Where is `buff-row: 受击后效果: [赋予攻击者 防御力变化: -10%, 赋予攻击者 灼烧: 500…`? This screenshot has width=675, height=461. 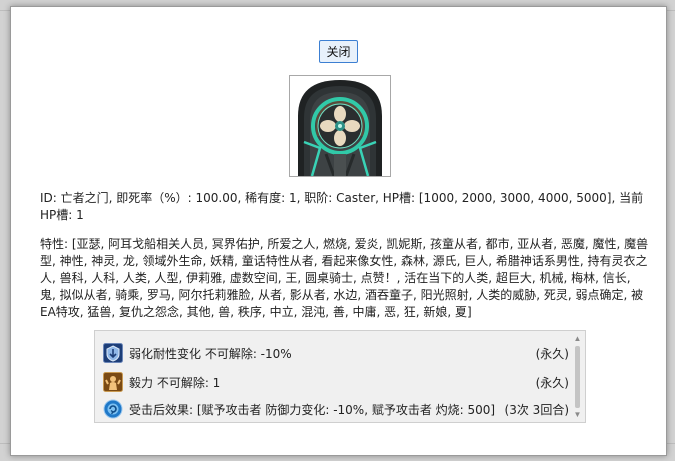 buff-row: 受击后效果: [赋予攻击者 防御力变化: -10%, 赋予攻击者 灼烧: 500… is located at coordinates (336, 409).